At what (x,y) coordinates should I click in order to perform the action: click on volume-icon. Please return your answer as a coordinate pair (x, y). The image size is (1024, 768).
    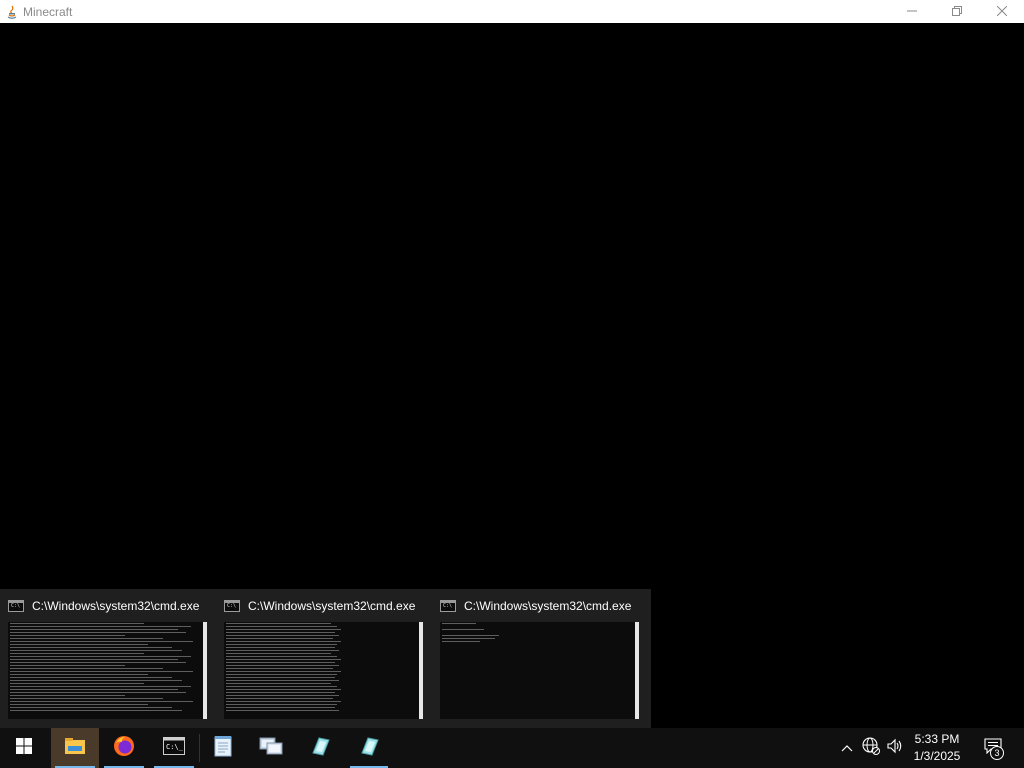
    Looking at the image, I should click on (895, 748).